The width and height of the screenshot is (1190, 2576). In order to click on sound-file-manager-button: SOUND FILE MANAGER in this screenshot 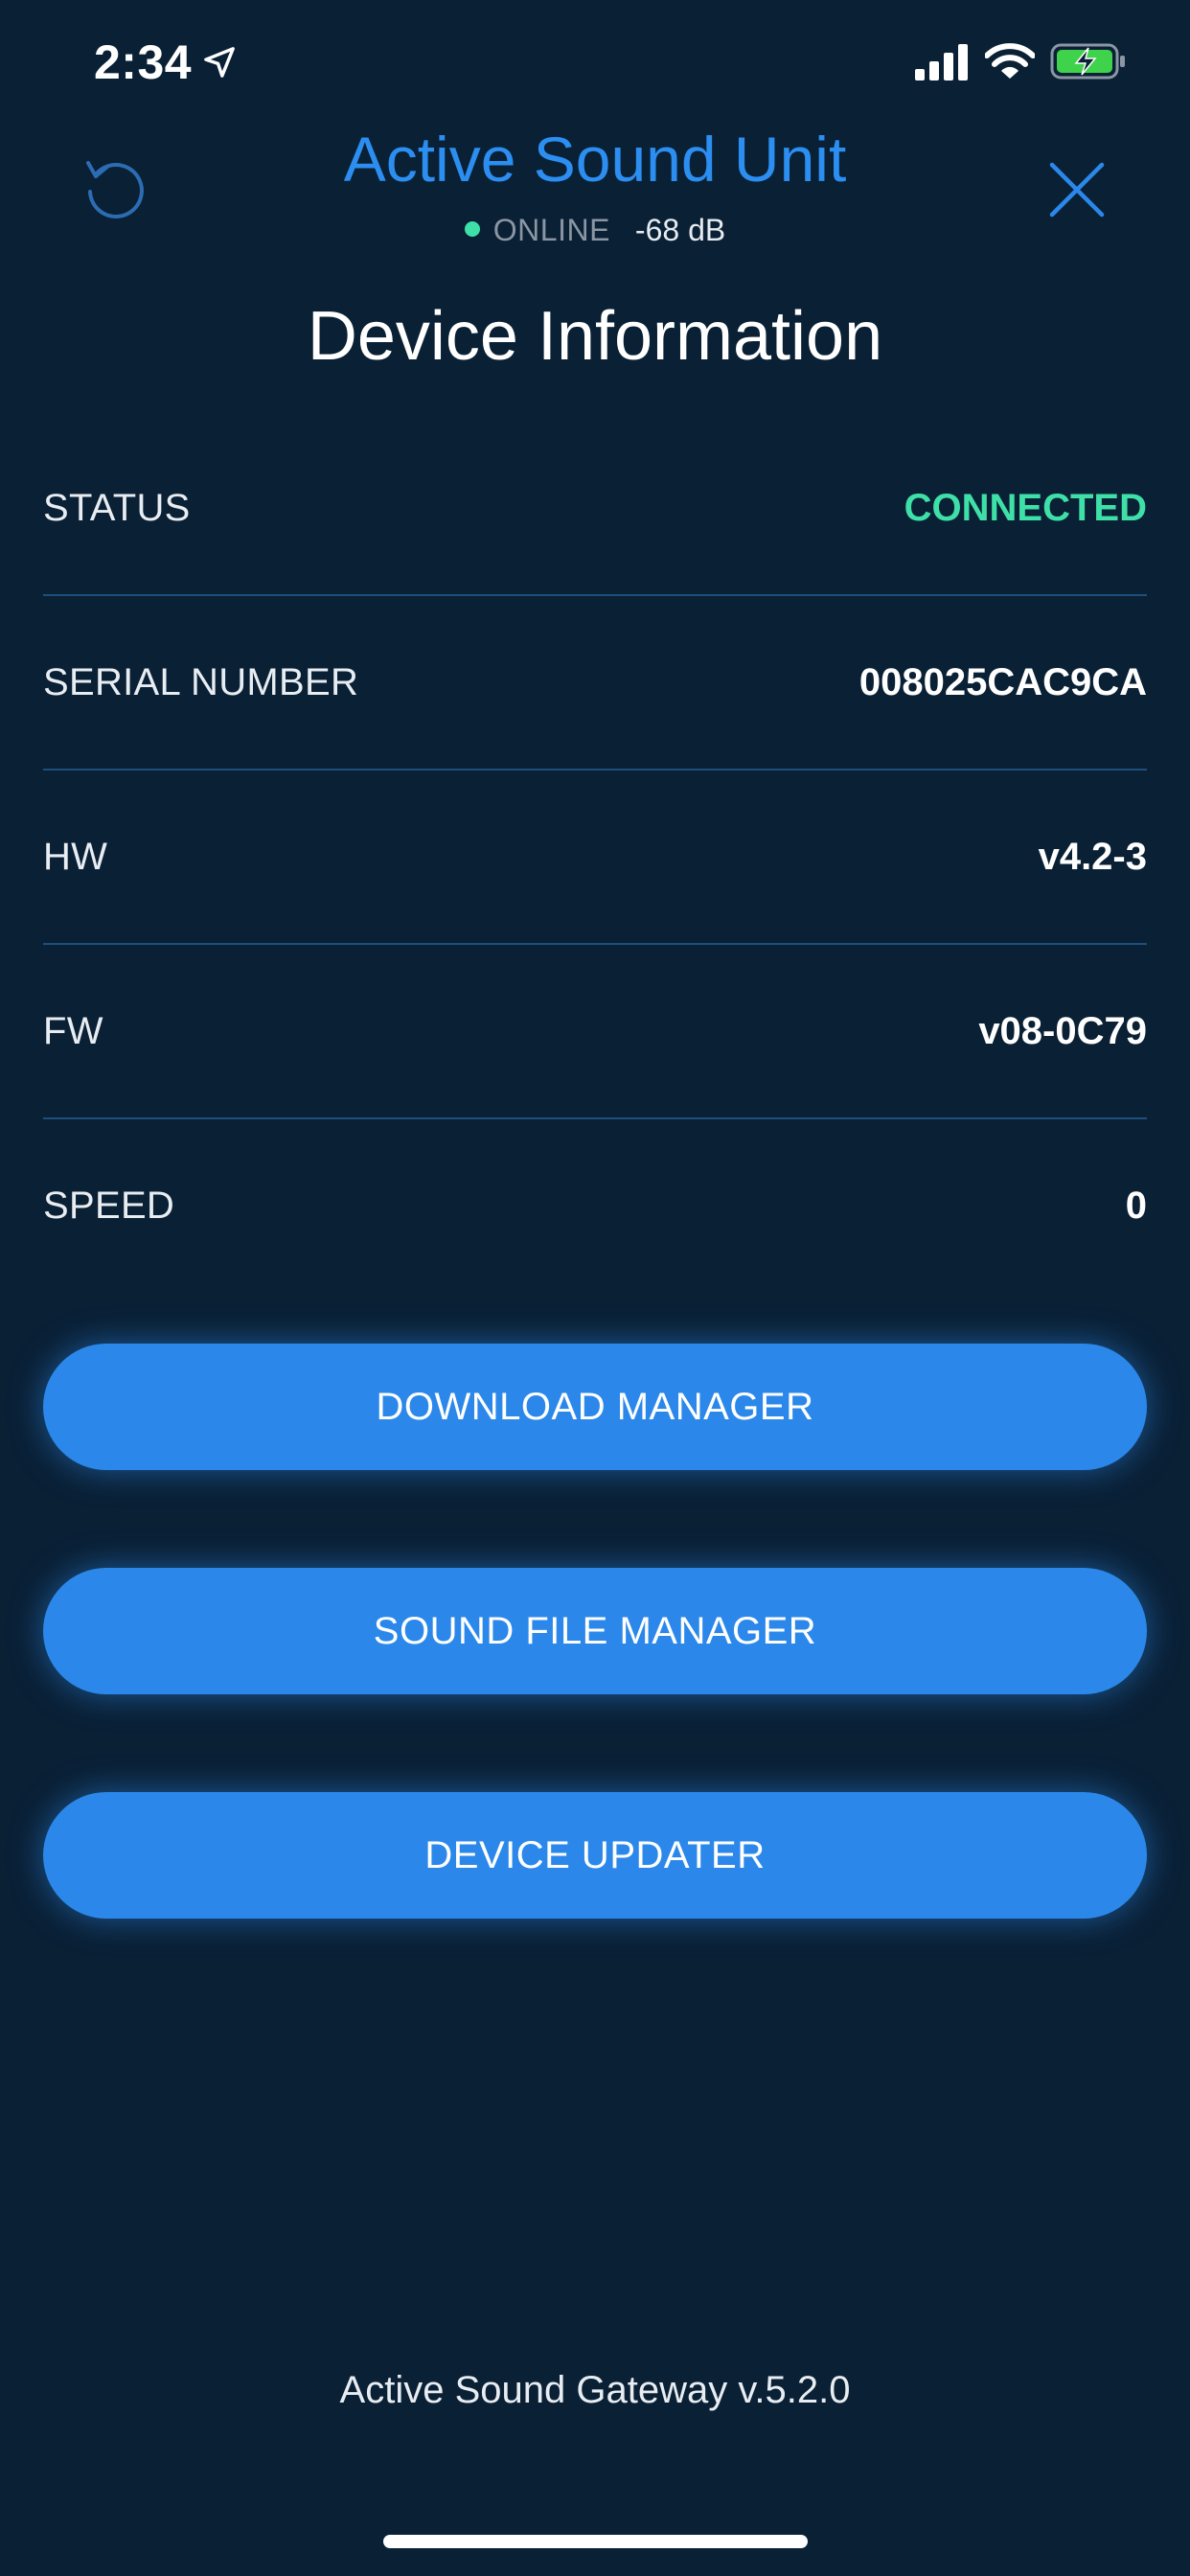, I will do `click(595, 1631)`.